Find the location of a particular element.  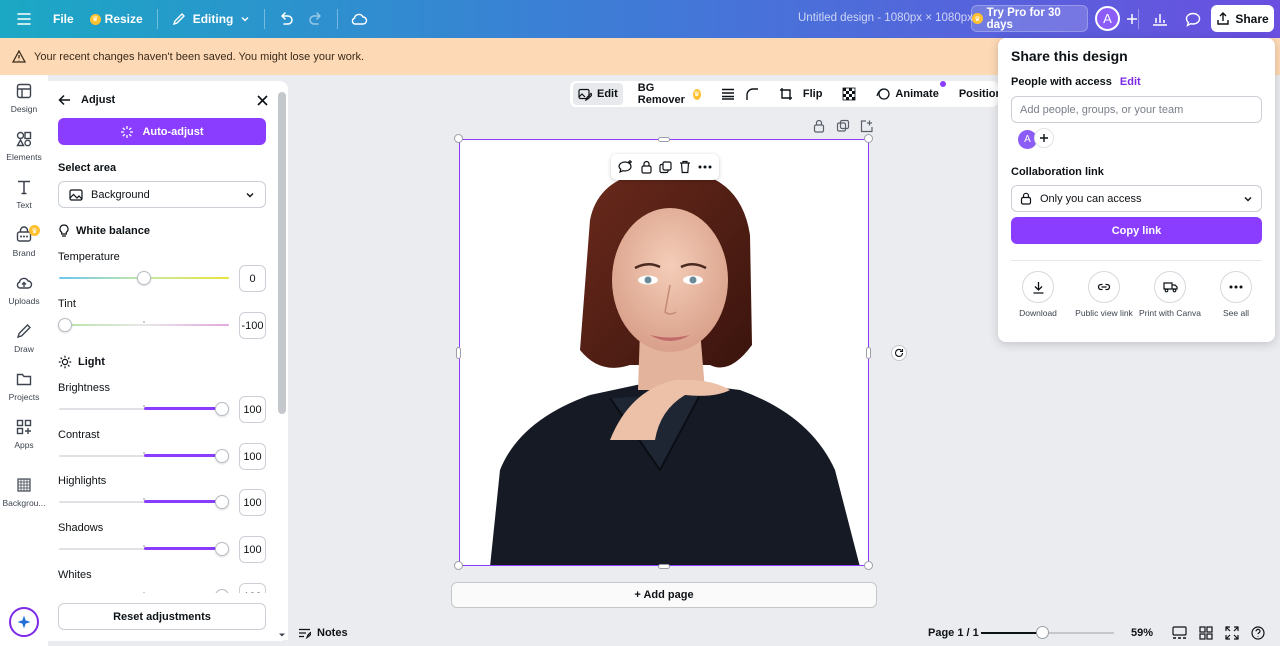

design-title: Untitled design - 1080px × 1080px is located at coordinates (885, 18).